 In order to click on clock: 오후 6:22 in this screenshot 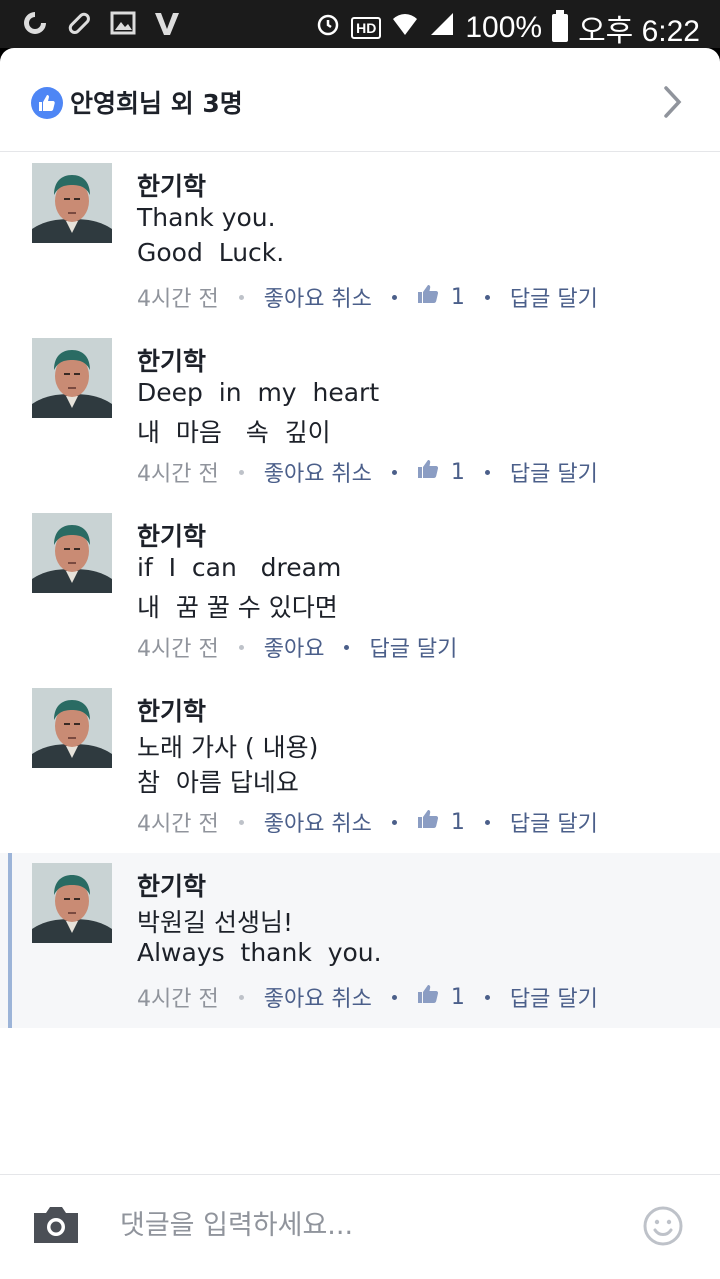, I will do `click(639, 31)`.